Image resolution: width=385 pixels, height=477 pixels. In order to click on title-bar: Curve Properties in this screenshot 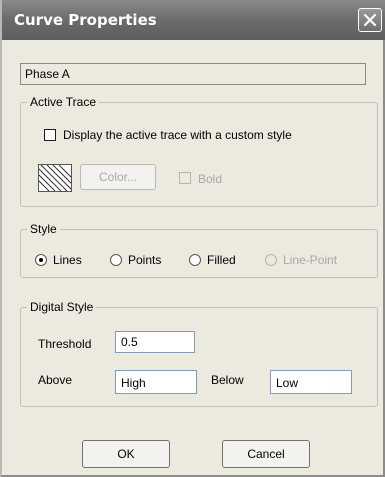, I will do `click(193, 20)`.